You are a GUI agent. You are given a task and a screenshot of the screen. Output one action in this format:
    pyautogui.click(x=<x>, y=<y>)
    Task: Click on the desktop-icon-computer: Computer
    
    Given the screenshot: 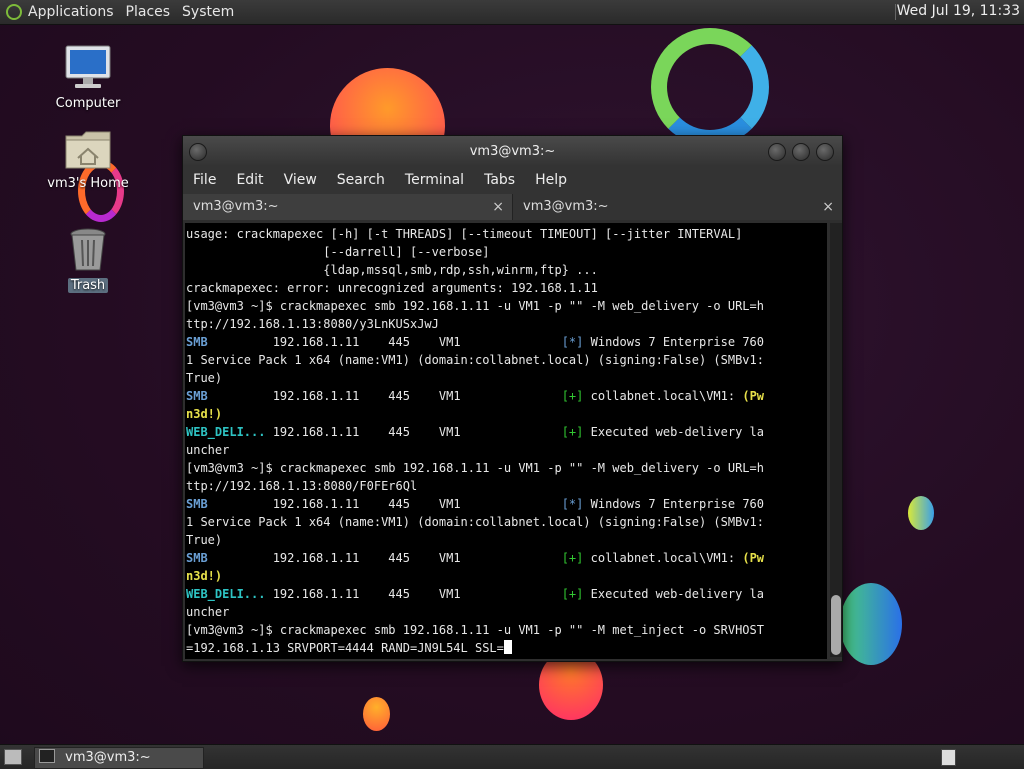 What is the action you would take?
    pyautogui.click(x=88, y=77)
    